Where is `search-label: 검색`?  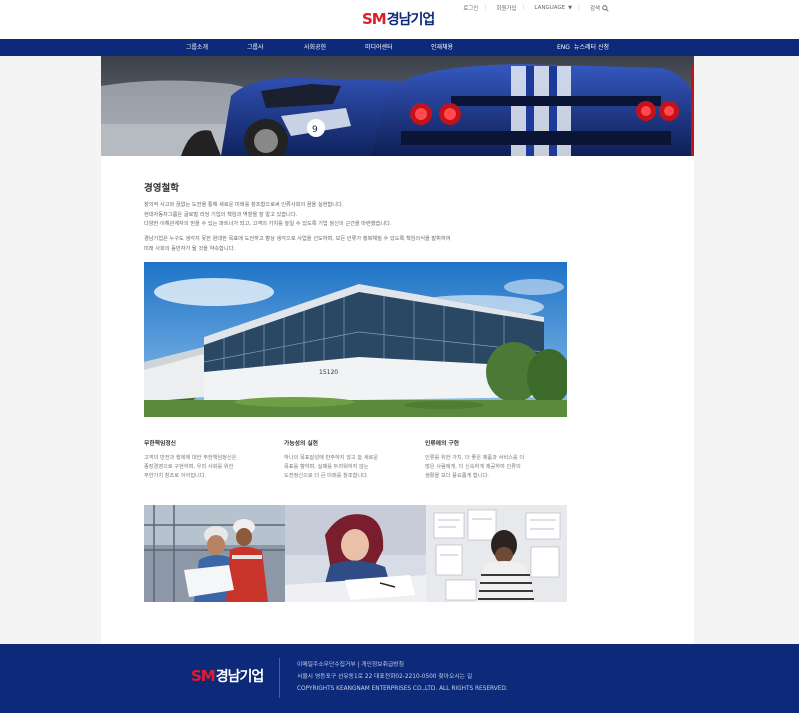 search-label: 검색 is located at coordinates (594, 9).